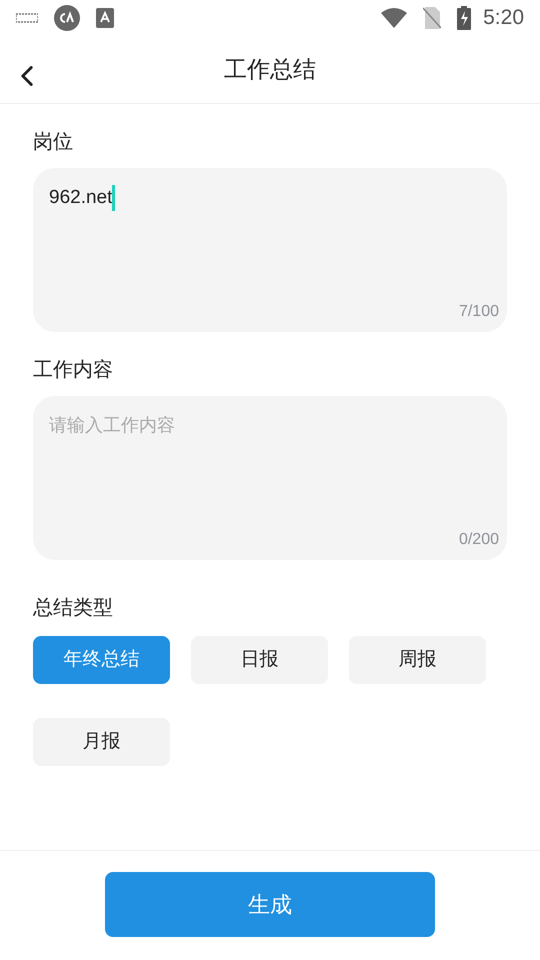 This screenshot has width=540, height=960. I want to click on type-option-button: 周报, so click(417, 660).